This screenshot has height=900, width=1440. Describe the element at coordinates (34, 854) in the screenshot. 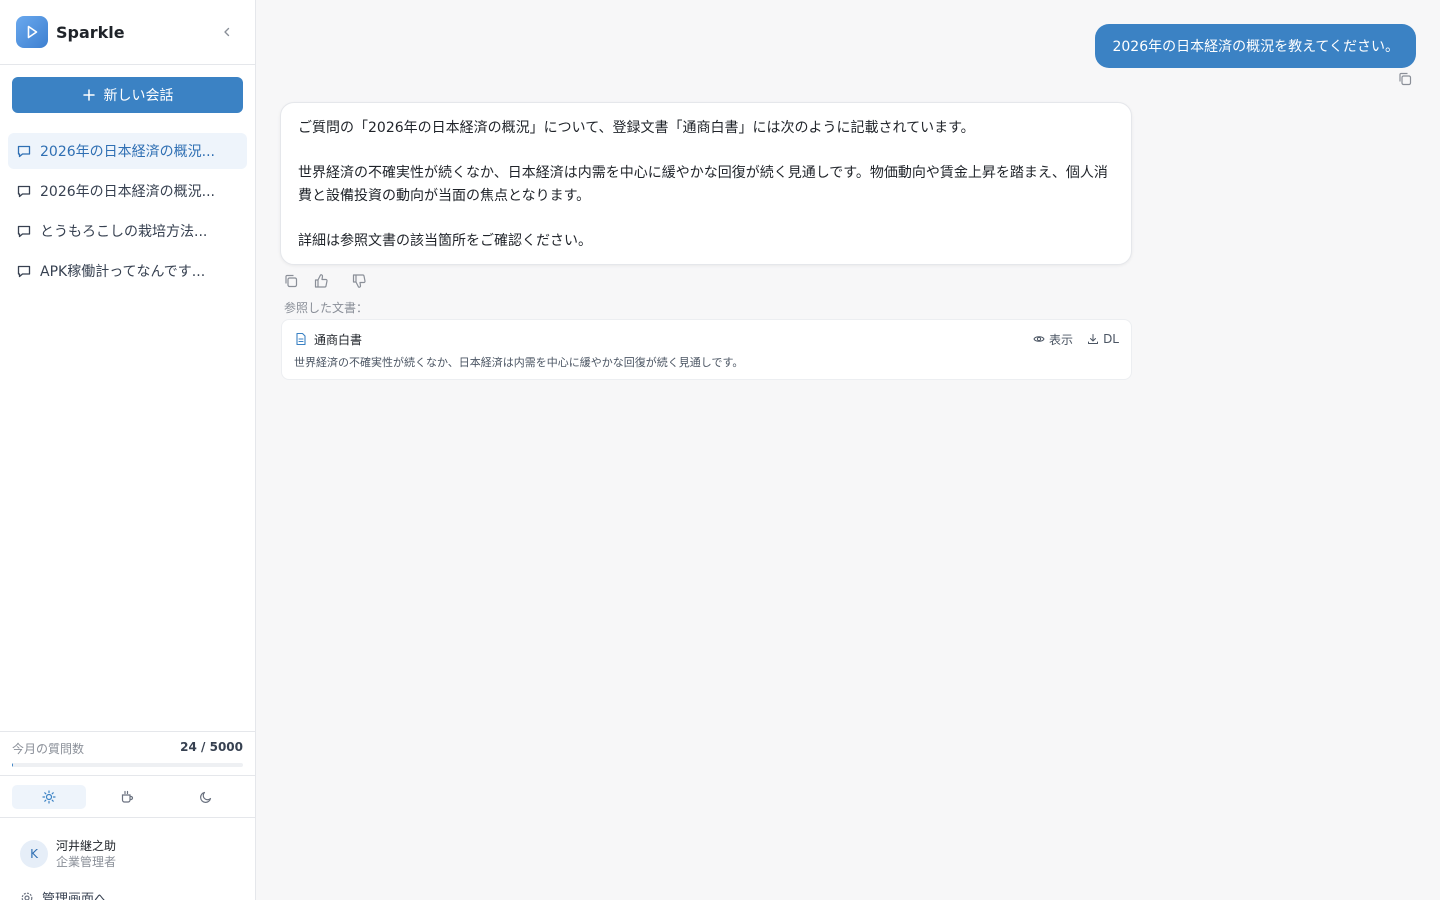

I see `avatar: K` at that location.